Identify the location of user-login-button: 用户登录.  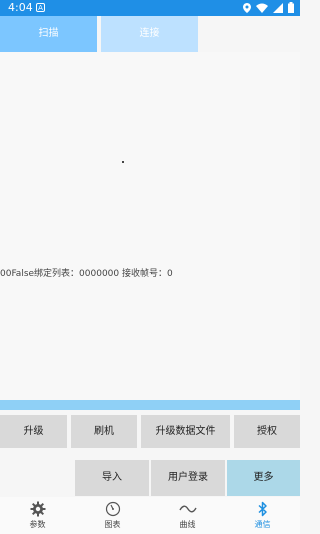
(188, 478).